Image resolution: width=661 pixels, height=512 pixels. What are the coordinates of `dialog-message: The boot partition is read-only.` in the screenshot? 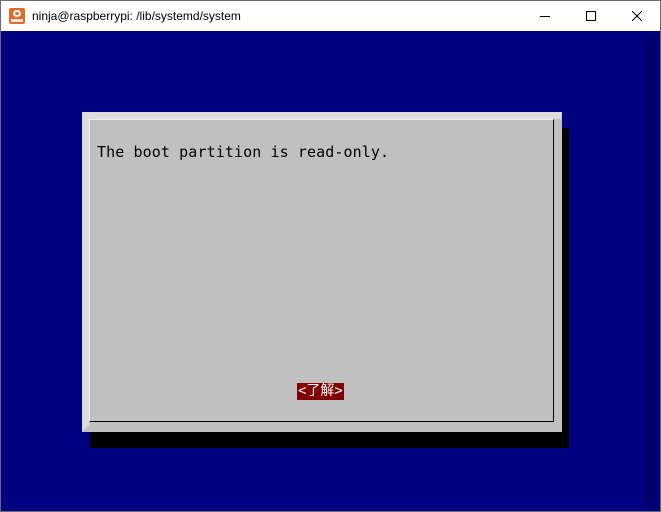 It's located at (243, 152).